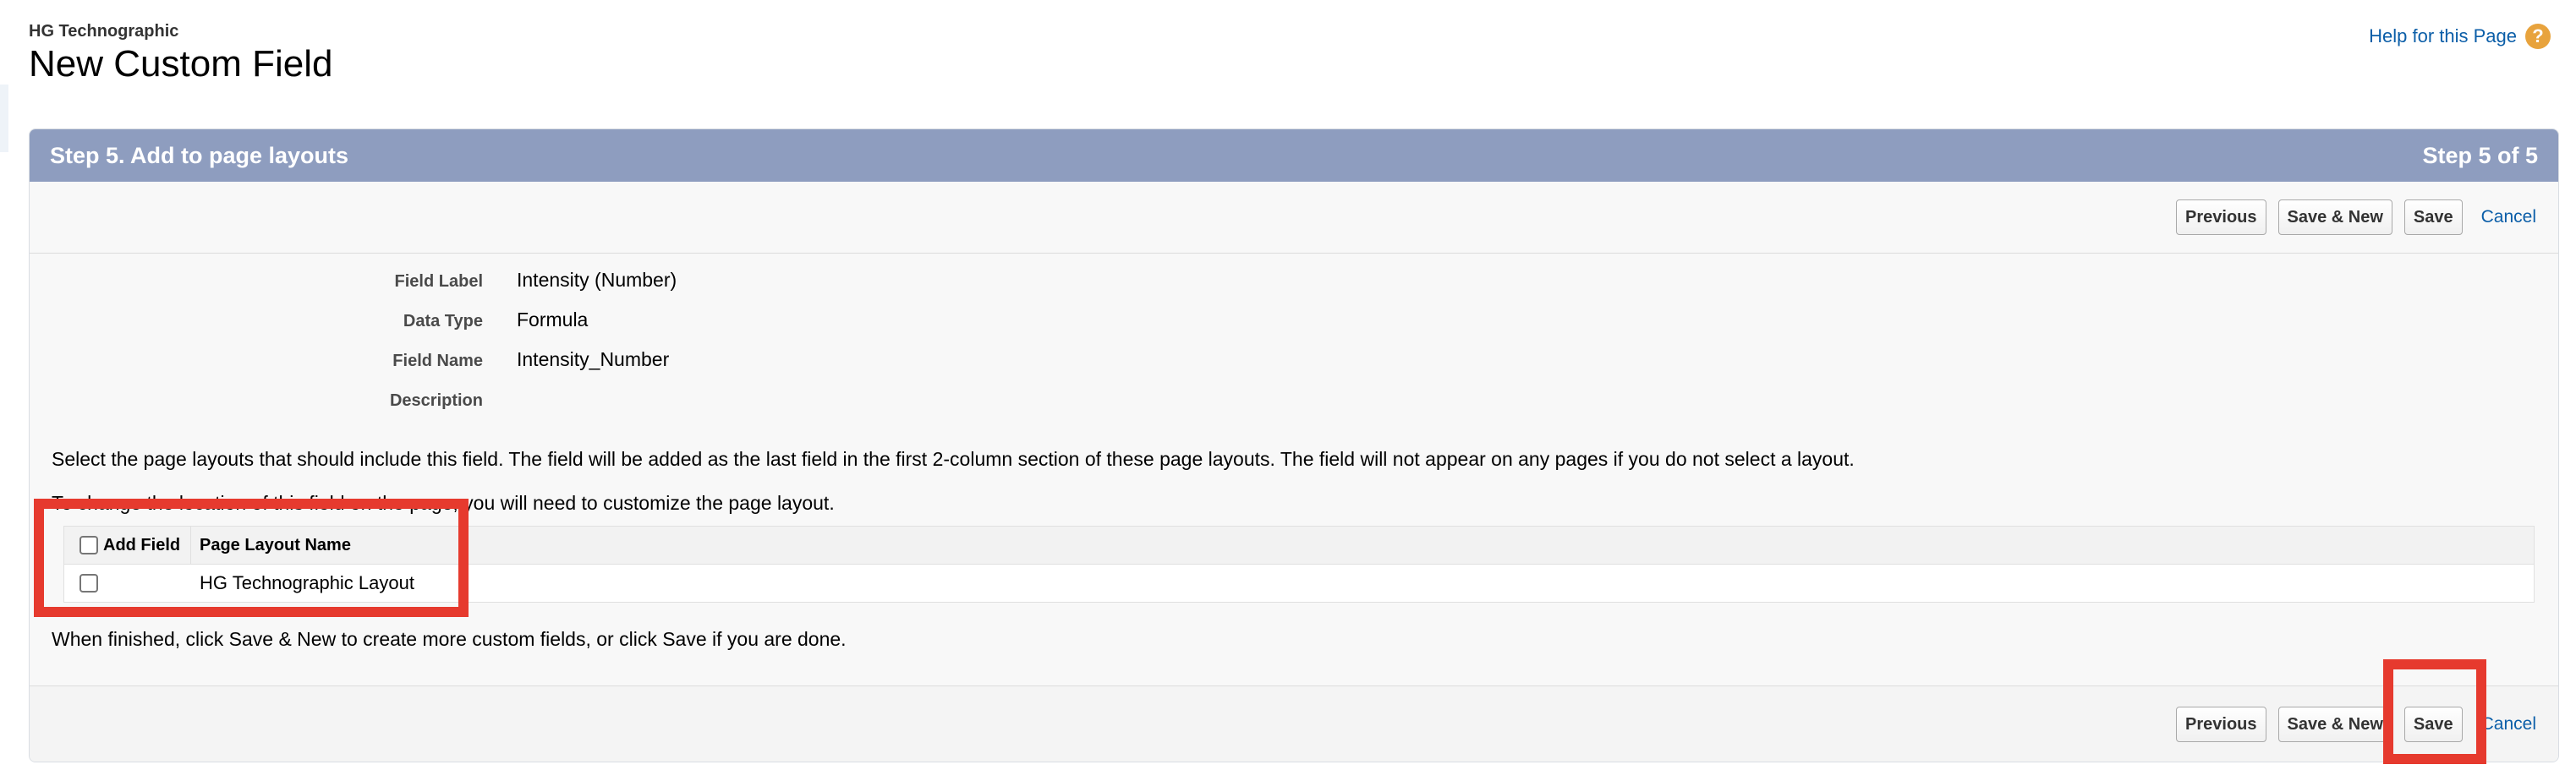  I want to click on cancel-link-top: Cancel, so click(2508, 217).